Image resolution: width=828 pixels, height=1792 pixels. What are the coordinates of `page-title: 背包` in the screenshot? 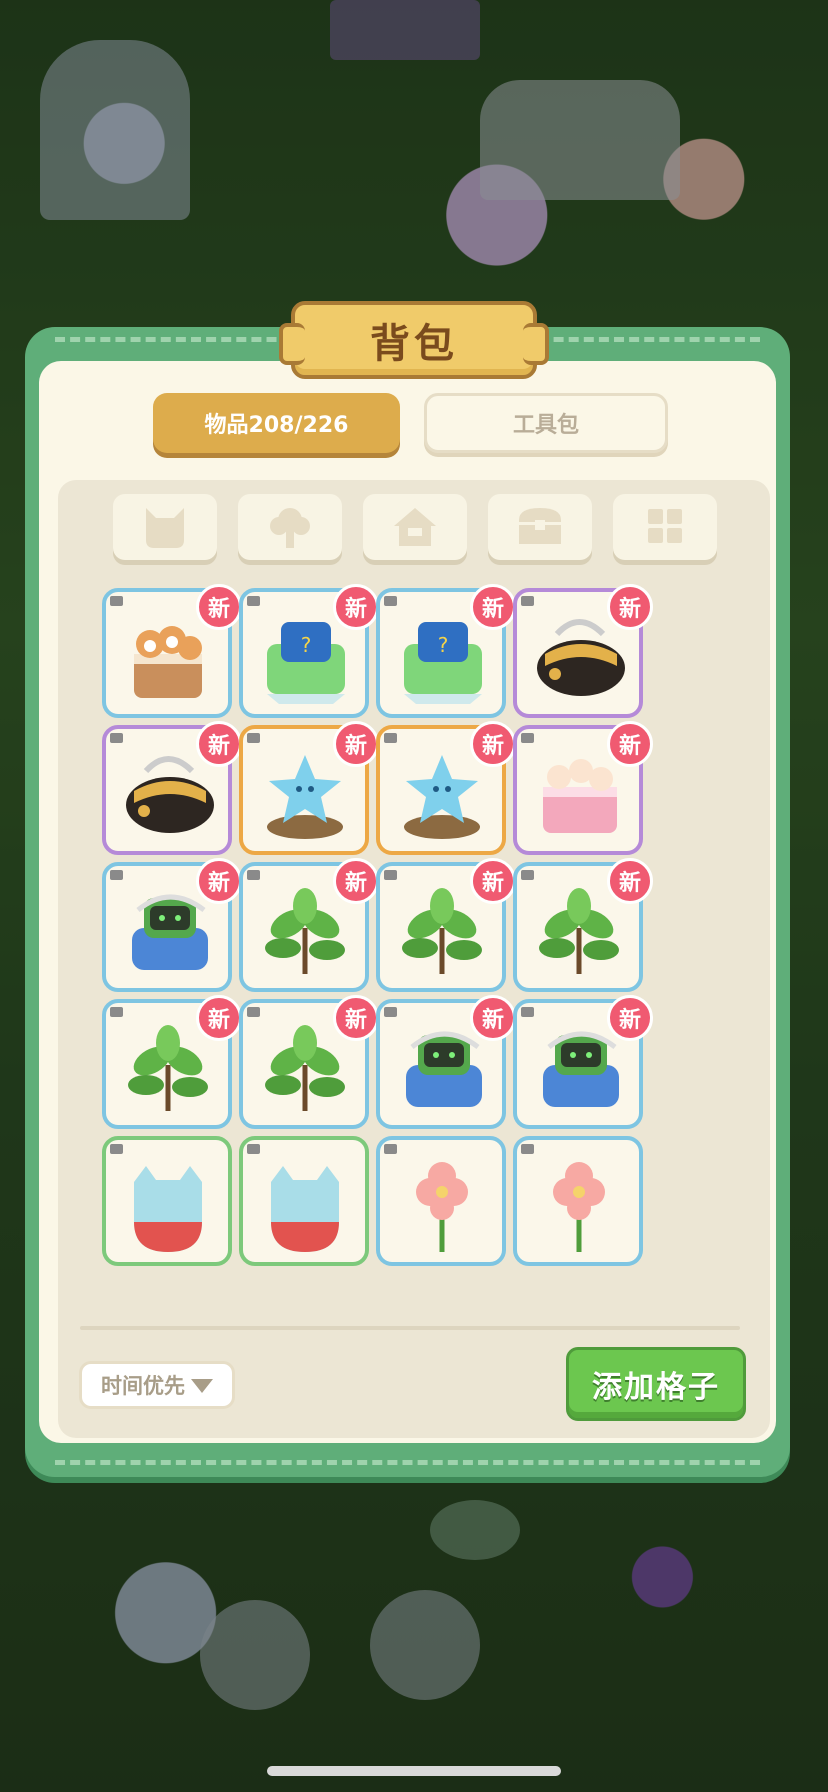 It's located at (414, 344).